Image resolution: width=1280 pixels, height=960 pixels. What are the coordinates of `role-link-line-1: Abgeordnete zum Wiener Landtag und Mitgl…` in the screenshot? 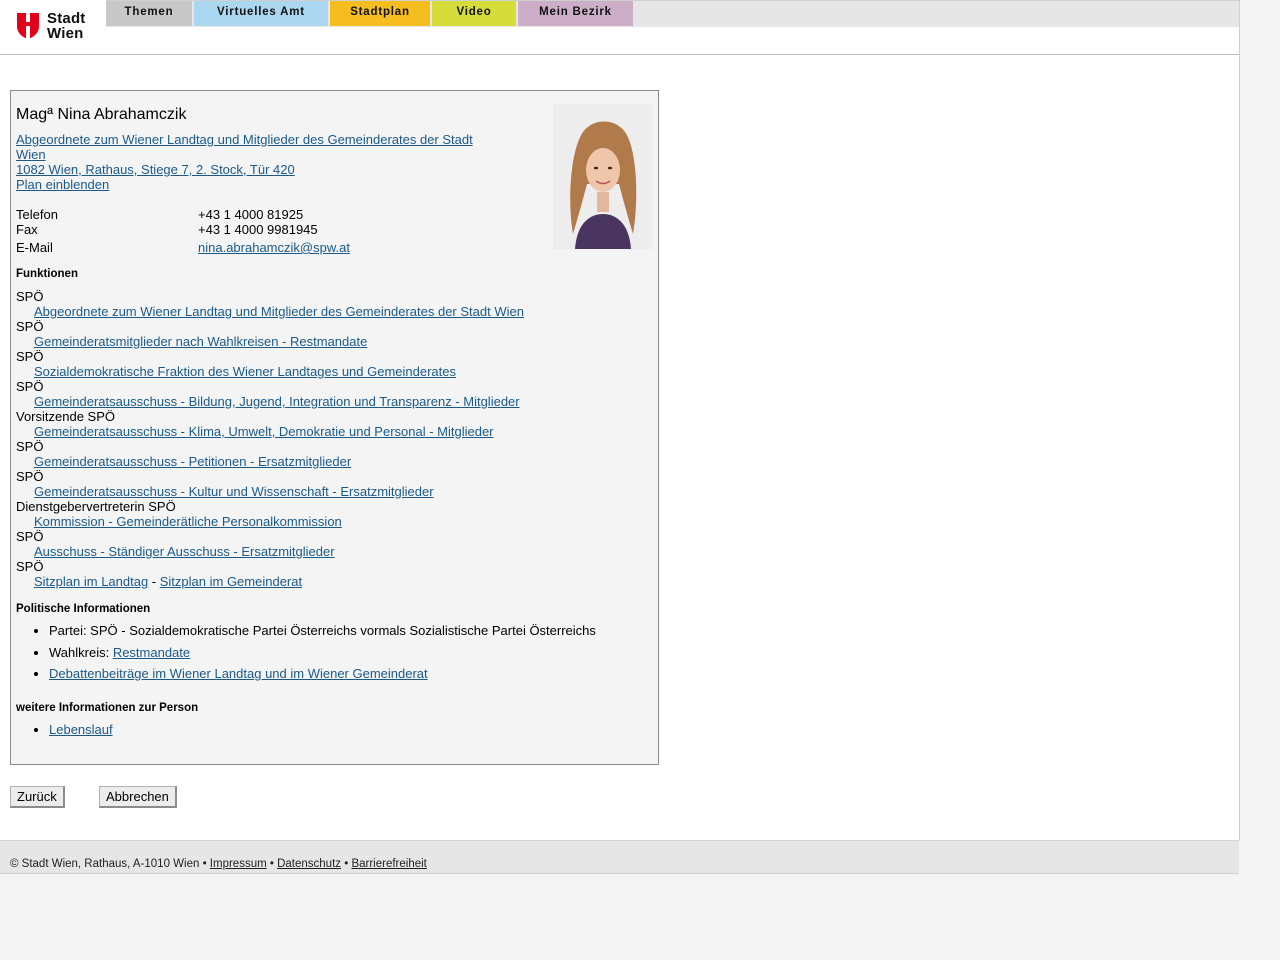 It's located at (251, 139).